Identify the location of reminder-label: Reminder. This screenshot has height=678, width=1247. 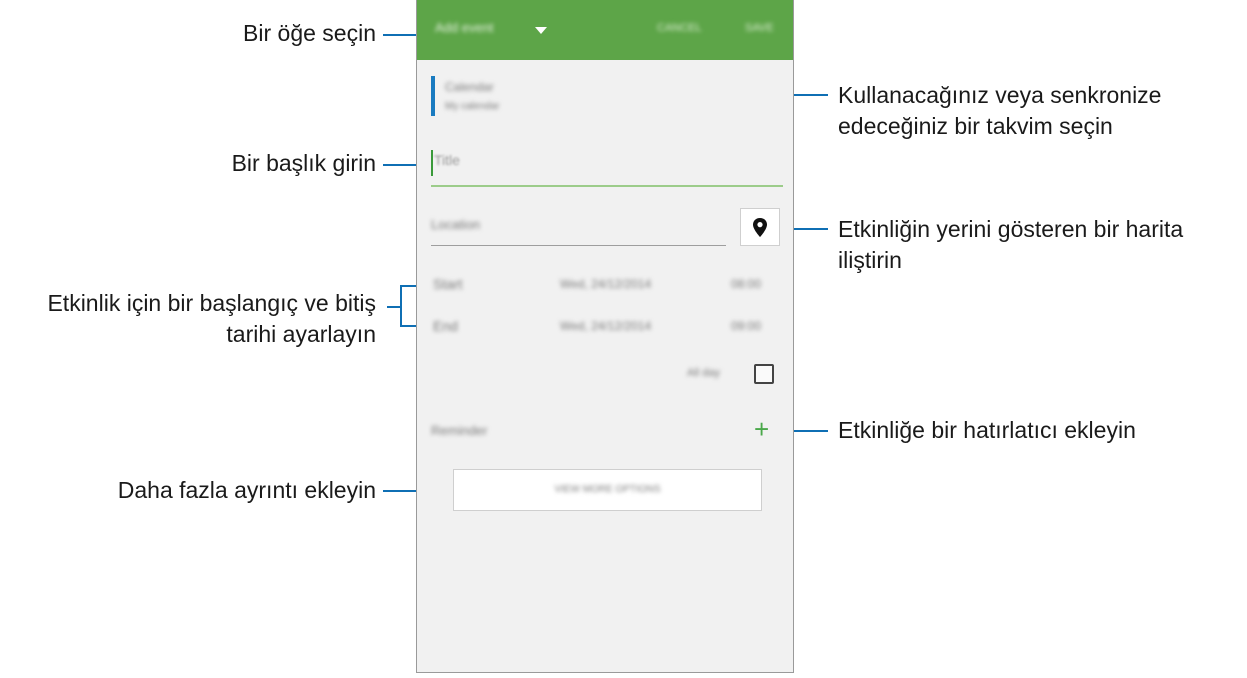
(459, 430).